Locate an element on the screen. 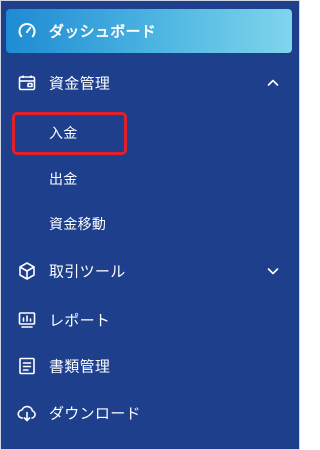 This screenshot has width=320, height=450. chevron-down-icon is located at coordinates (273, 271).